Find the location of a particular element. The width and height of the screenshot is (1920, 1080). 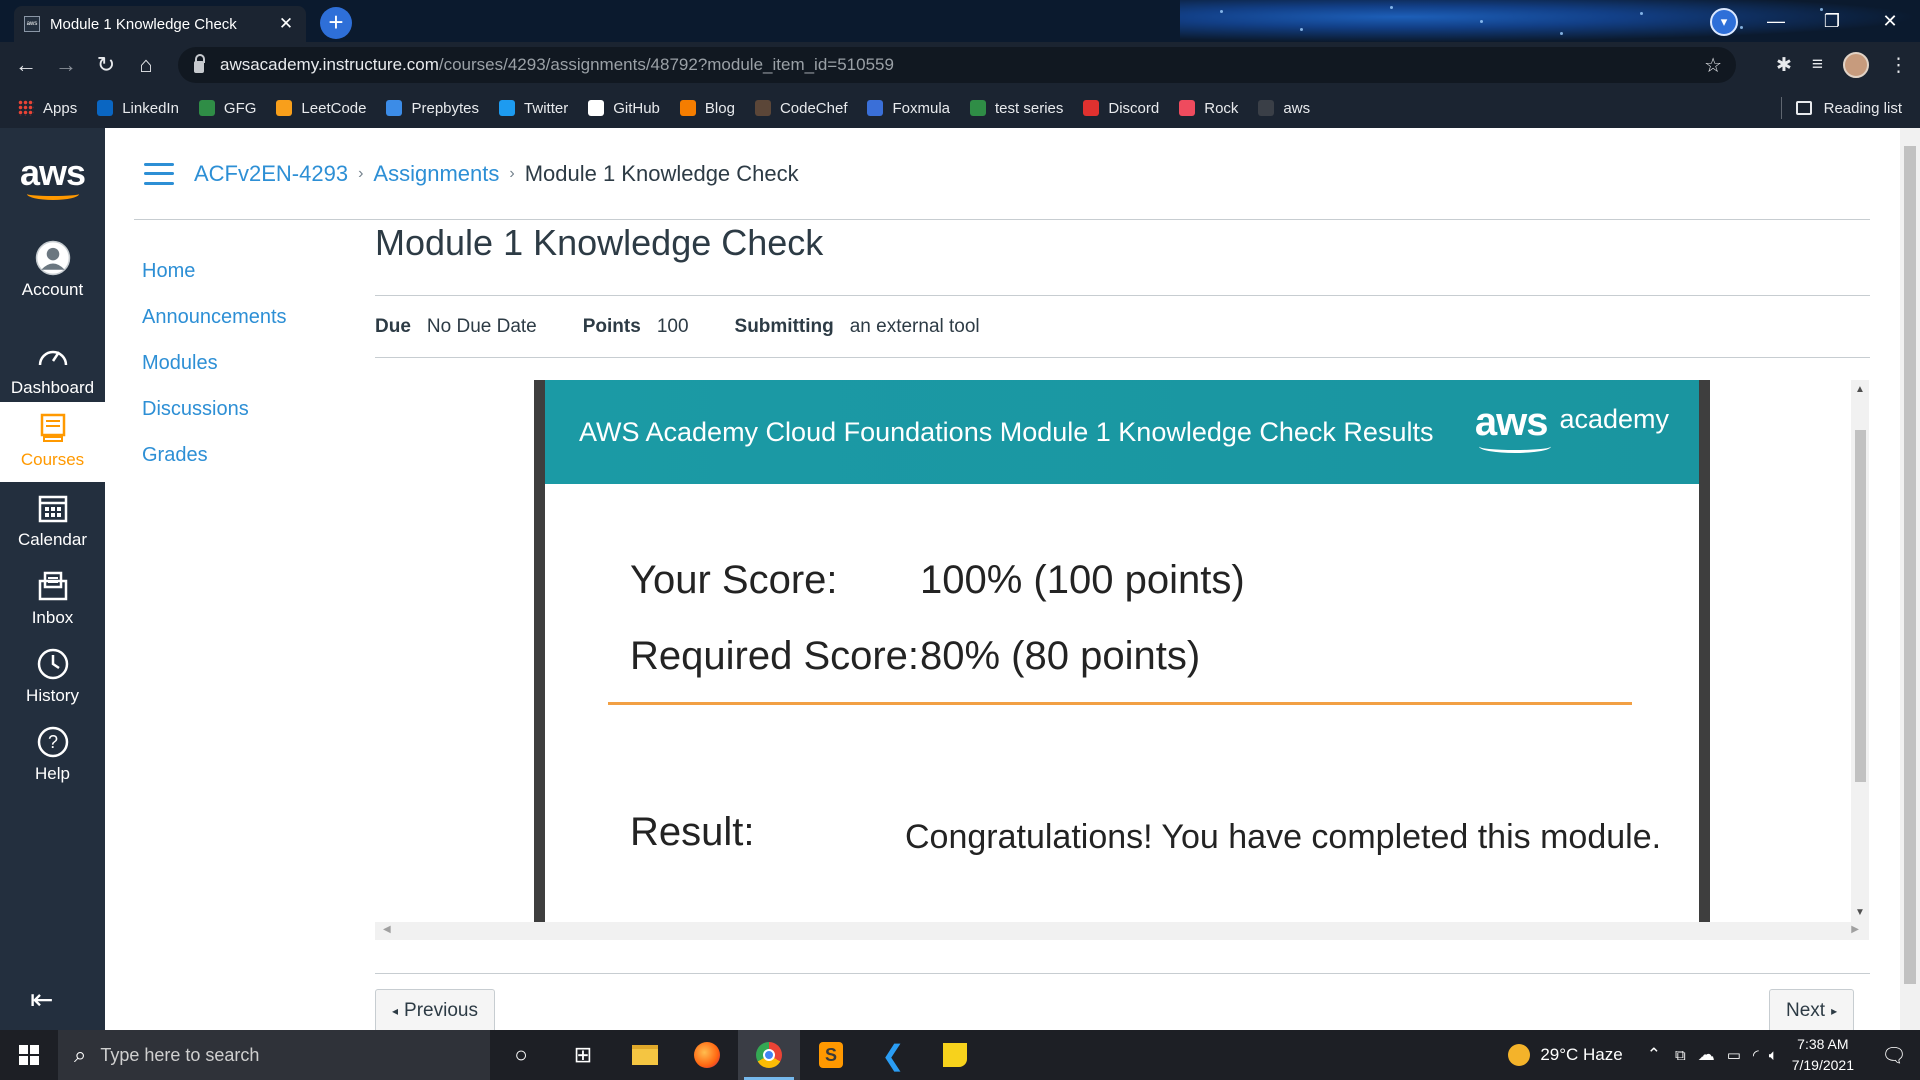

weather-text: 29°C Haze is located at coordinates (1581, 1055).